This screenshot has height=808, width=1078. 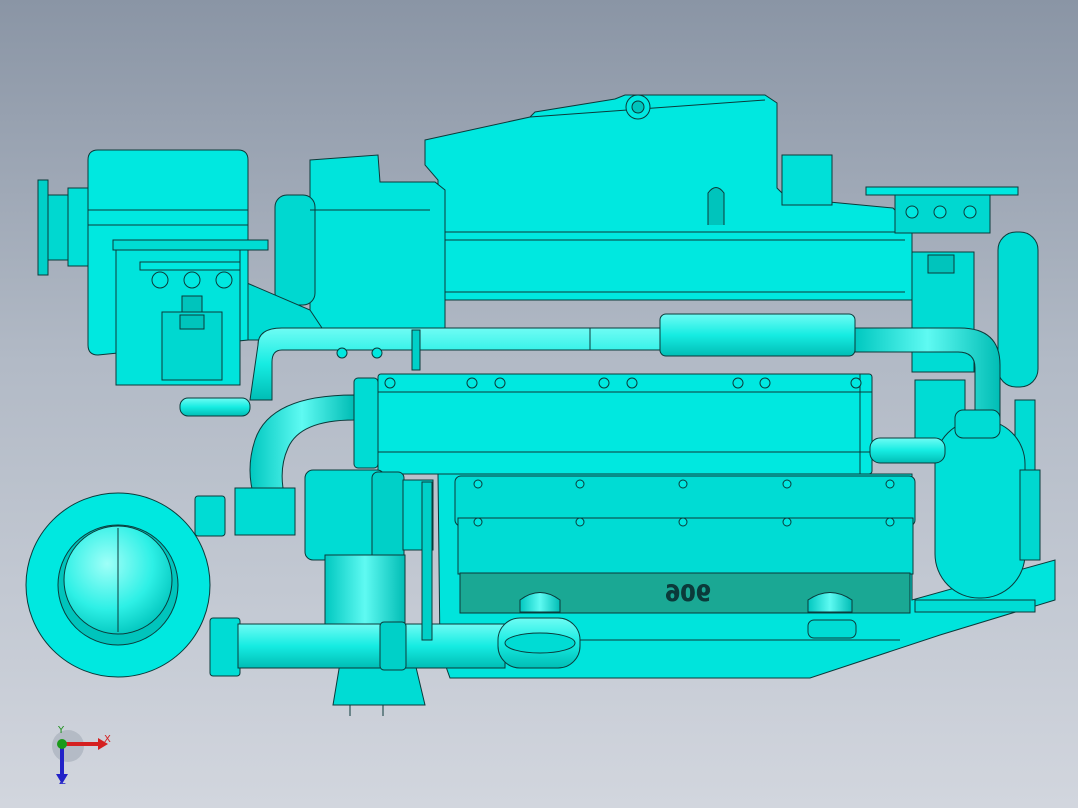 I want to click on flywheel-hub, so click(x=1018, y=309).